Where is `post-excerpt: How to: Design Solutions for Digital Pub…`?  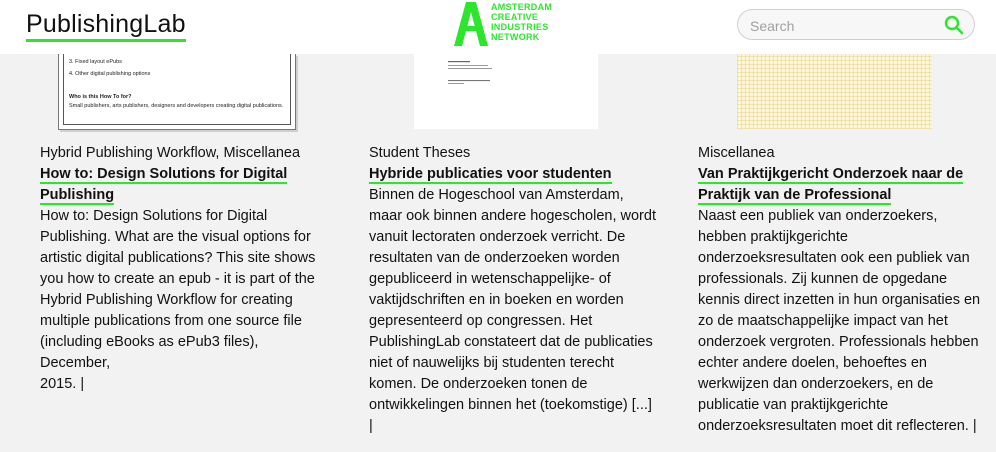 post-excerpt: How to: Design Solutions for Digital Pub… is located at coordinates (178, 300).